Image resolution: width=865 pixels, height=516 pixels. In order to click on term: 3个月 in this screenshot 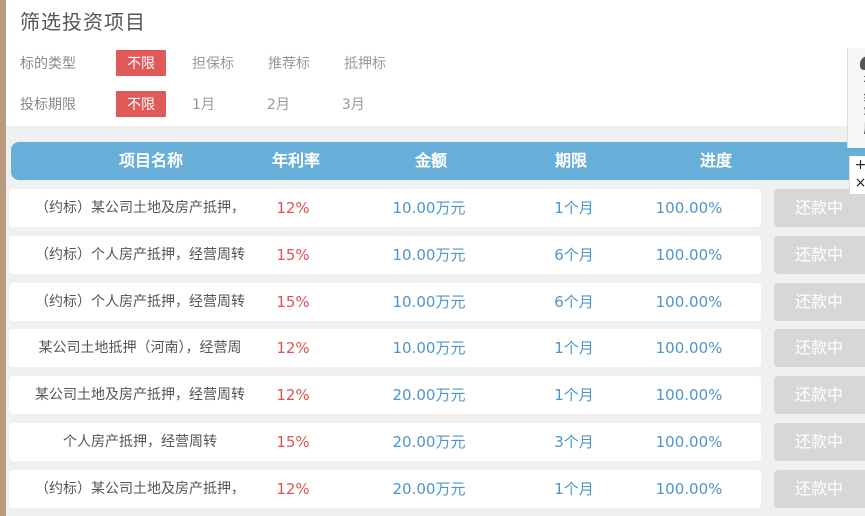, I will do `click(574, 442)`.